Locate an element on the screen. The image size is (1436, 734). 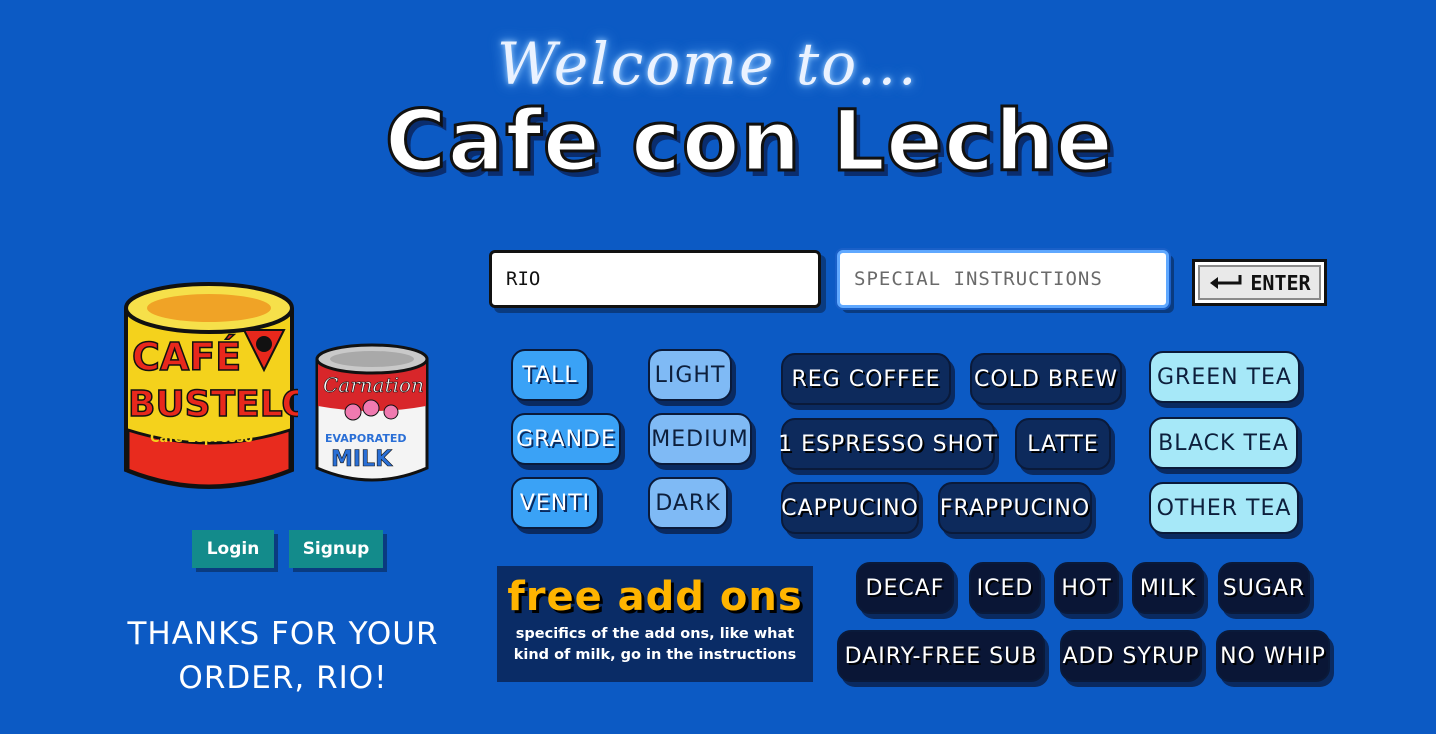
addon-no-whip-button: NO WHIP is located at coordinates (1273, 656).